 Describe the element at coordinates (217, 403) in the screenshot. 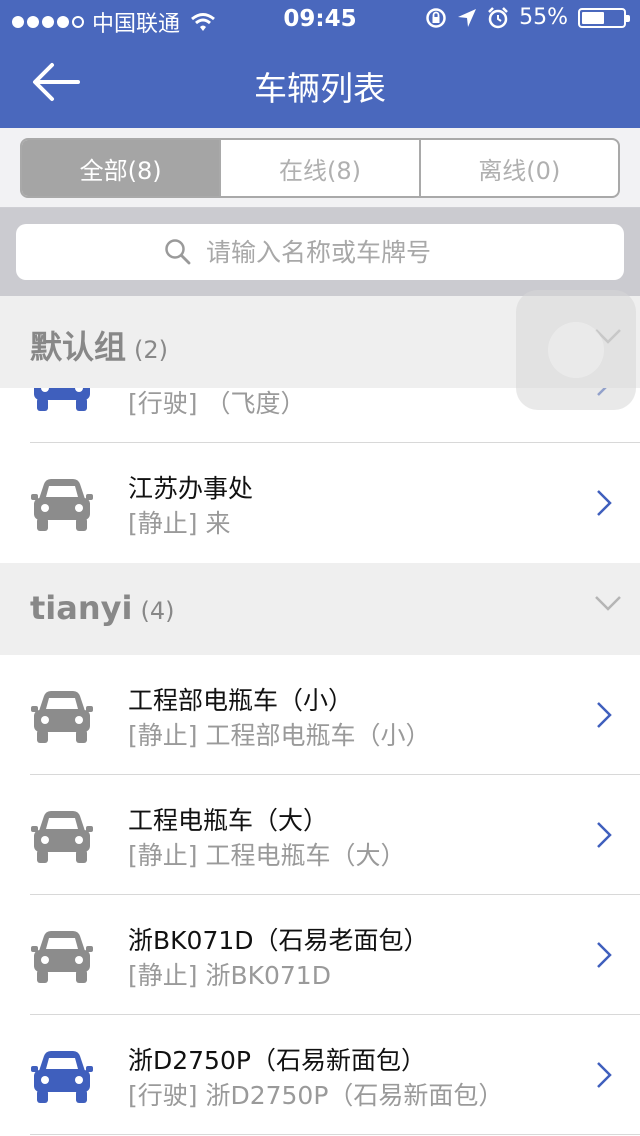

I see `vehicle-status-line: [行驶] （飞度）` at that location.